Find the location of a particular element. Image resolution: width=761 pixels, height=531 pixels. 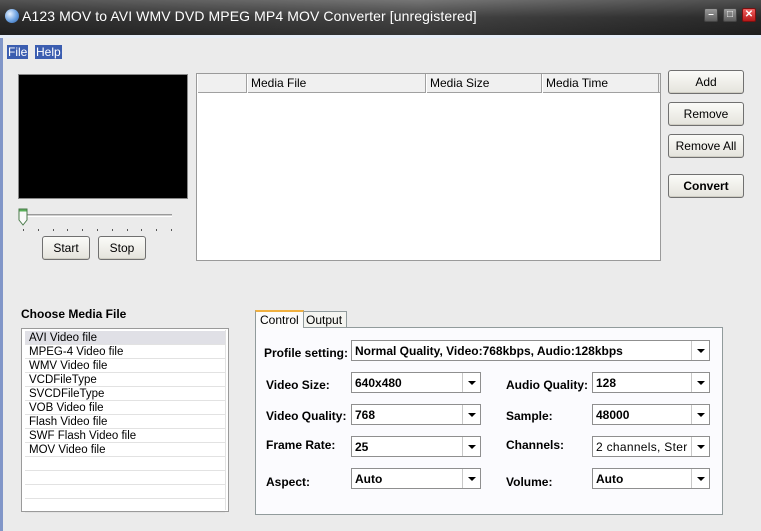

media-type-item: SWF Flash Video file is located at coordinates (125, 436).